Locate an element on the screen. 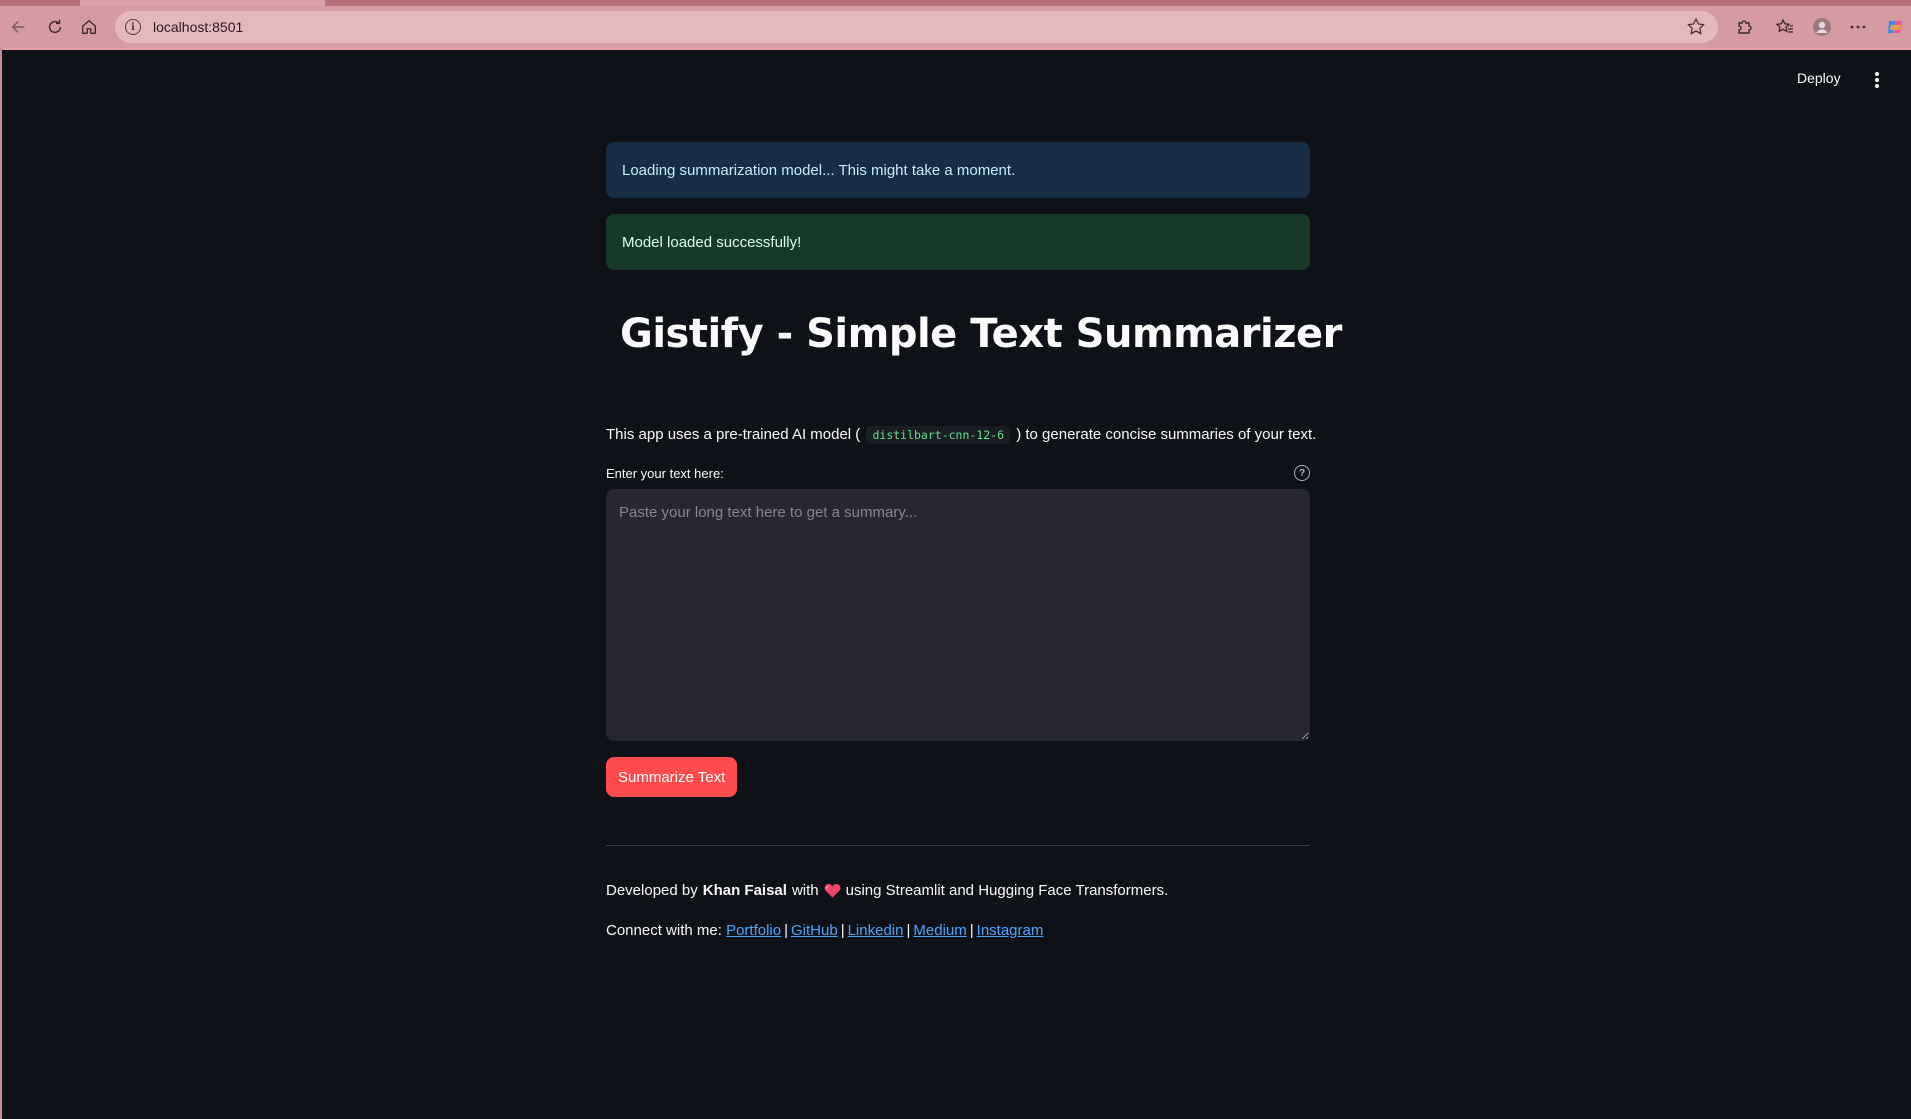 This screenshot has width=1911, height=1119. home-icon is located at coordinates (89, 27).